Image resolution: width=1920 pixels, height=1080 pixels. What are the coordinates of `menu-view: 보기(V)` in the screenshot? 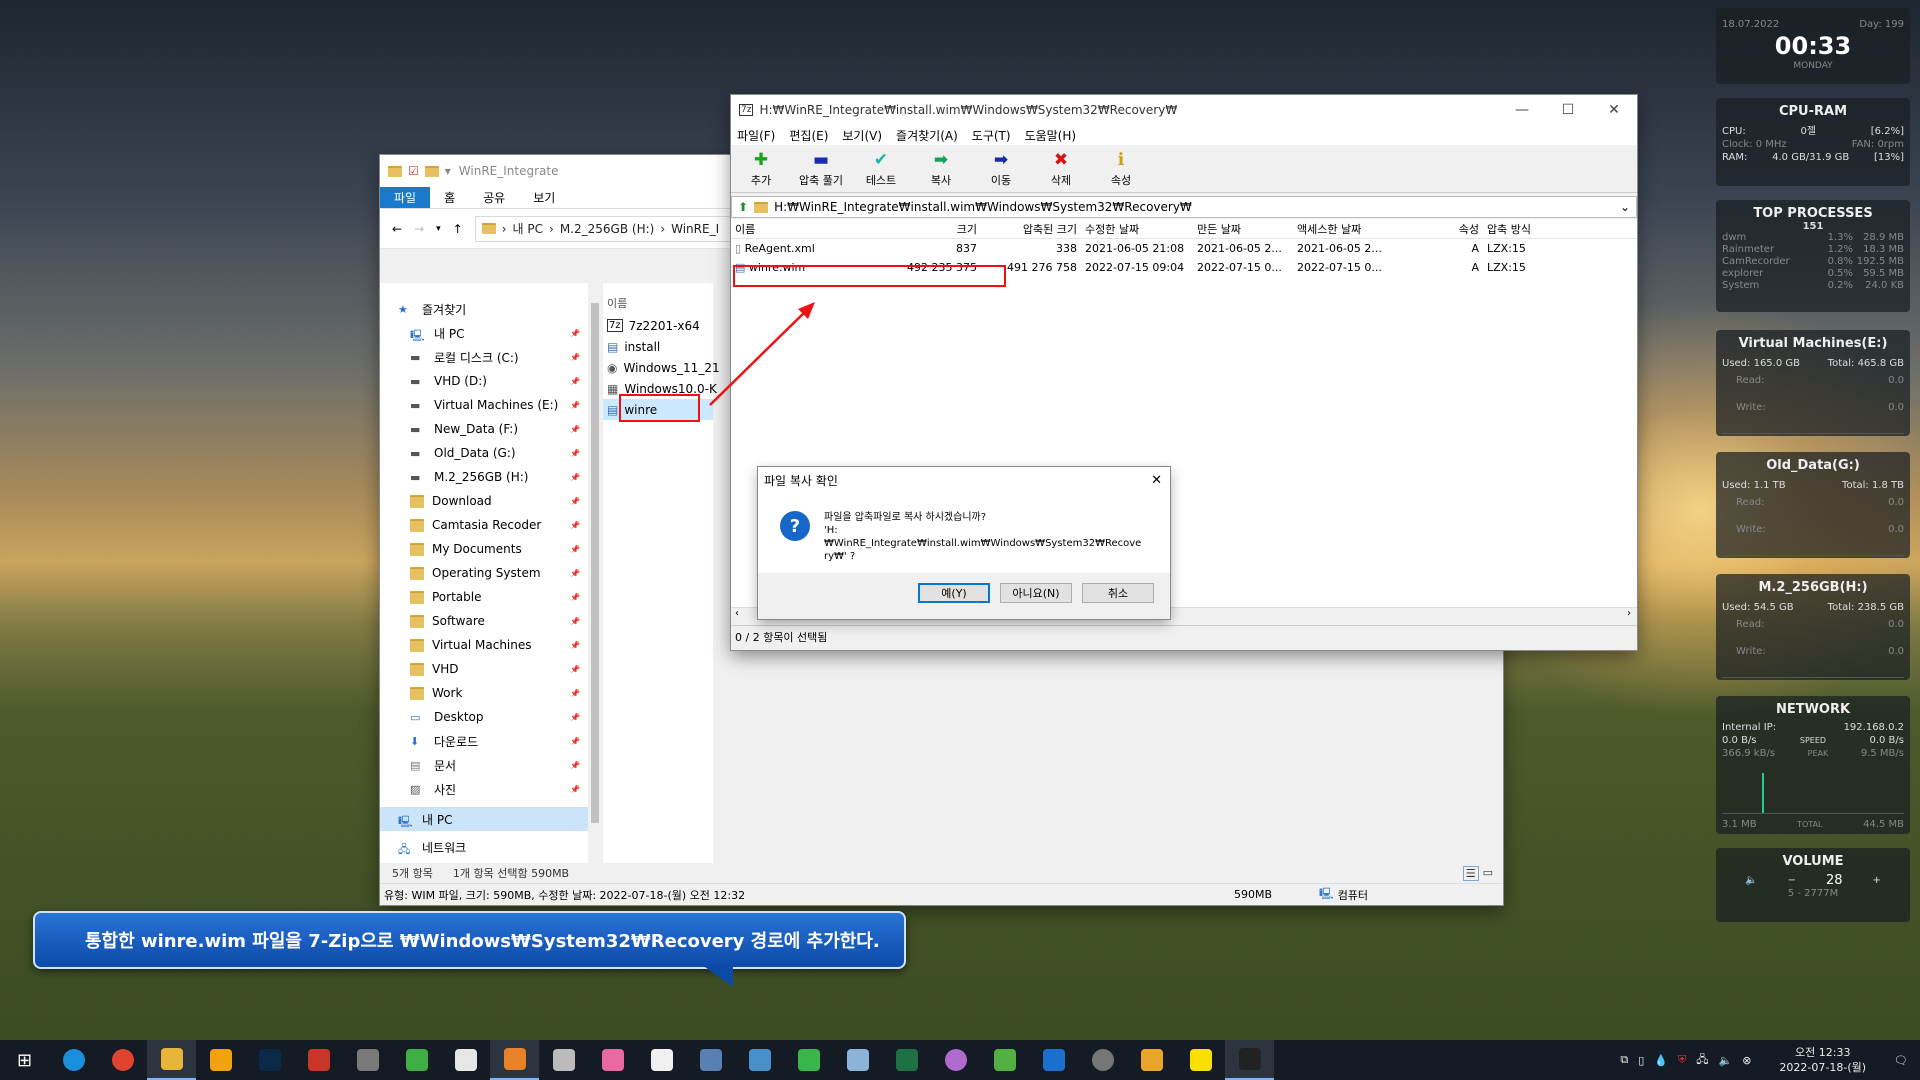 It's located at (862, 135).